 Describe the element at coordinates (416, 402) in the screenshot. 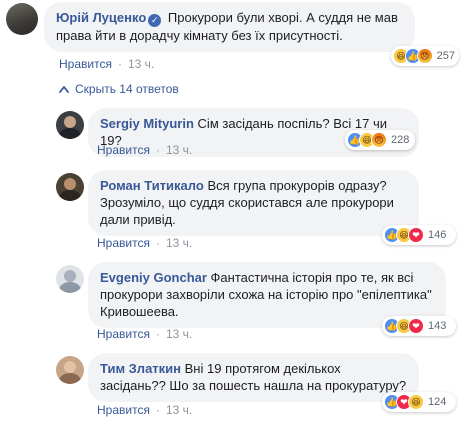

I see `haha-icon: 😆` at that location.